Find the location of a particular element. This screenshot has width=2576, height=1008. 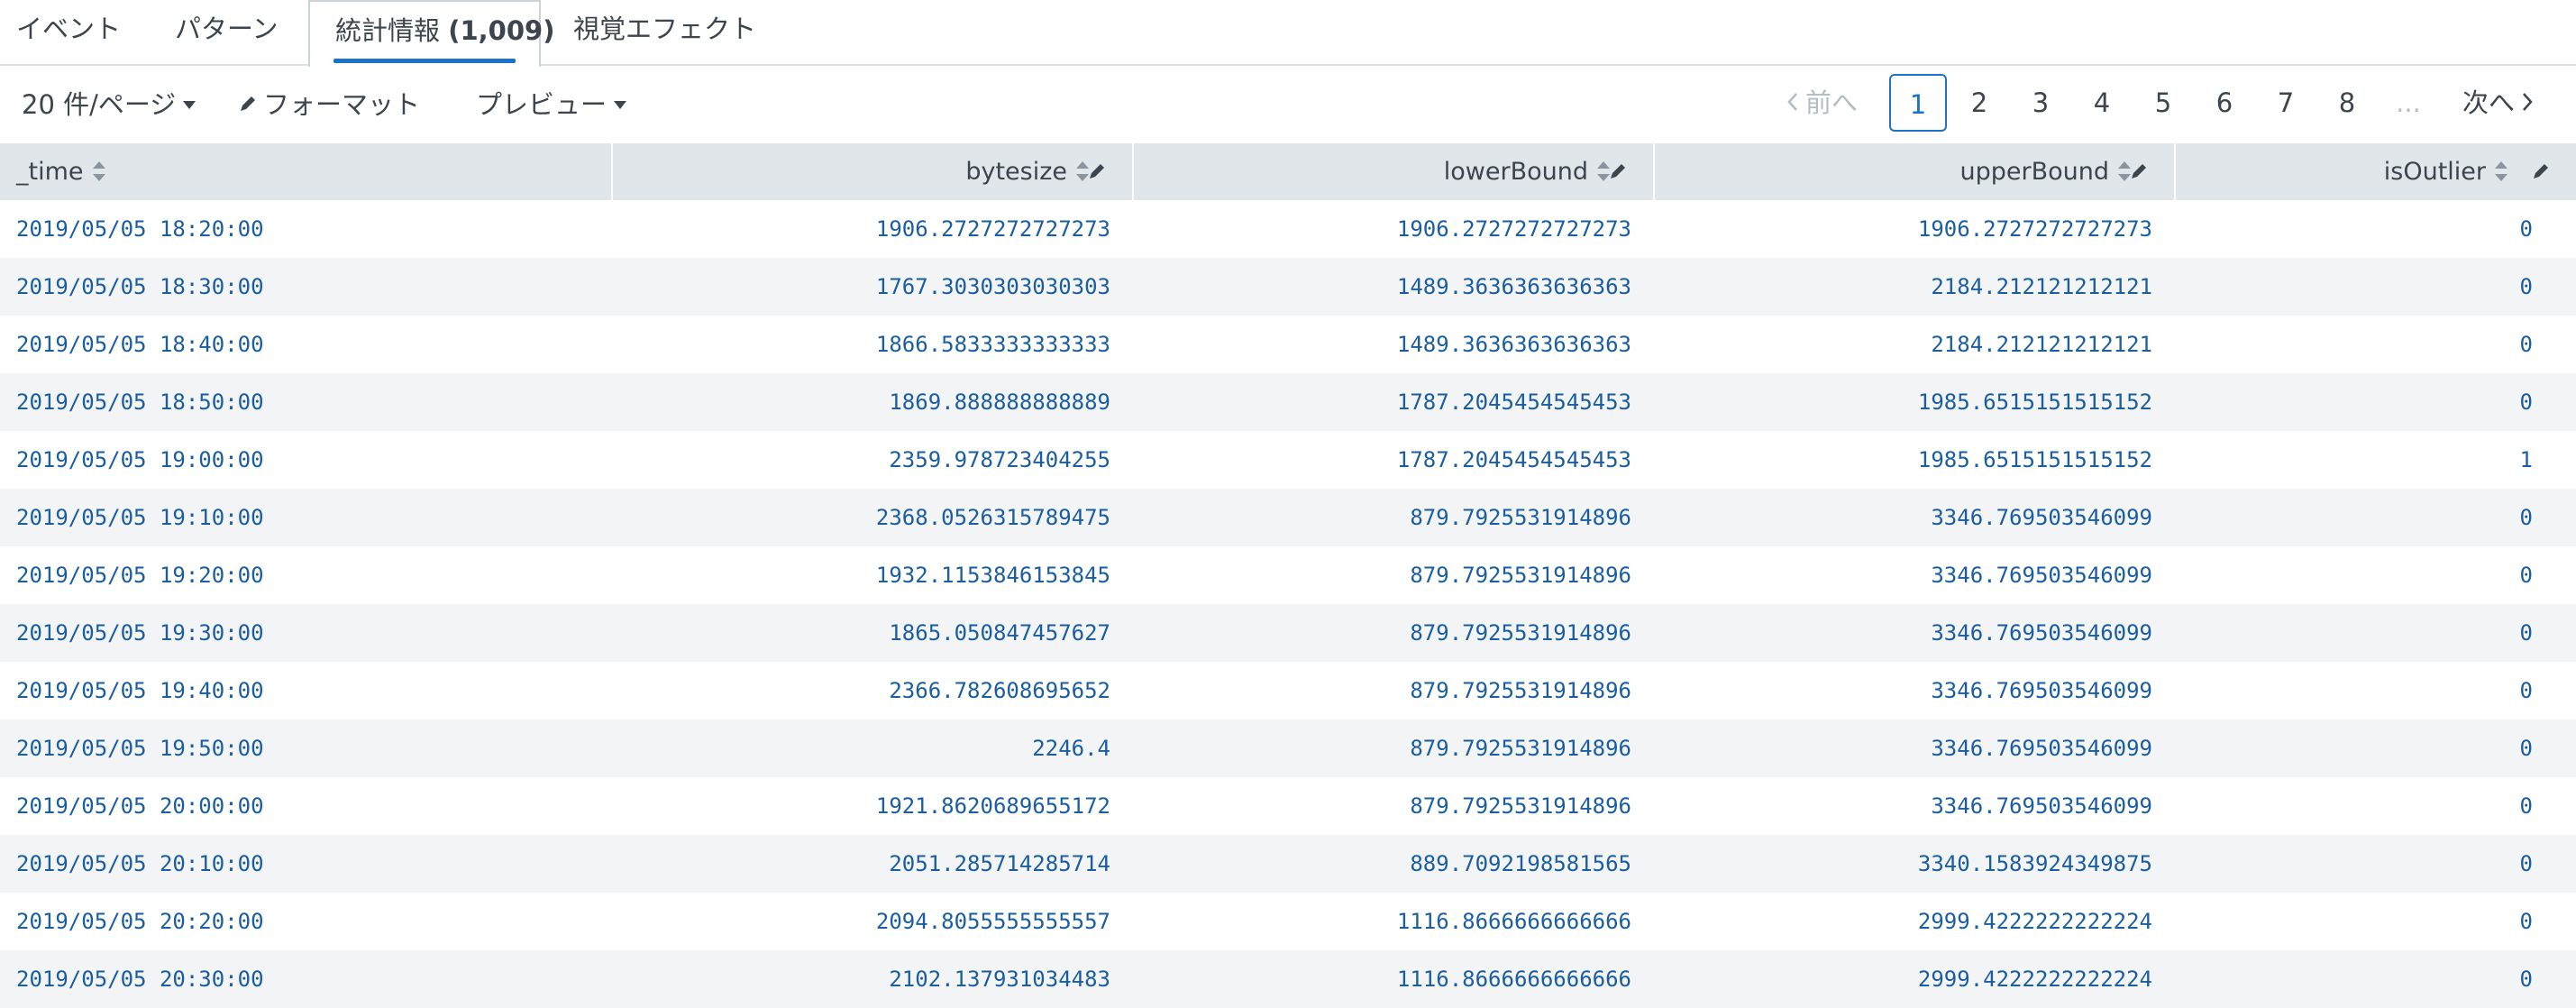

cell-time: 2019/05/05 19:30:00 is located at coordinates (140, 633).